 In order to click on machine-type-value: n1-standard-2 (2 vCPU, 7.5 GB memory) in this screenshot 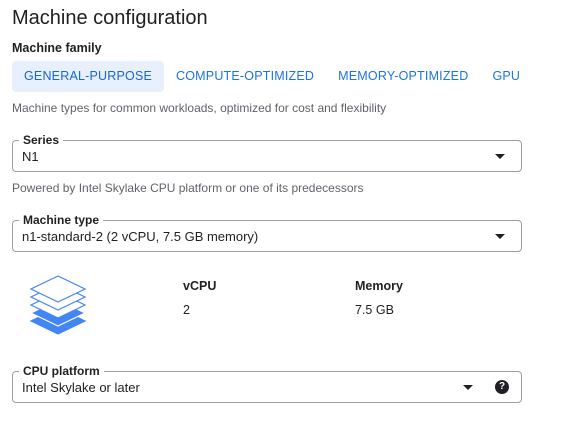, I will do `click(140, 236)`.